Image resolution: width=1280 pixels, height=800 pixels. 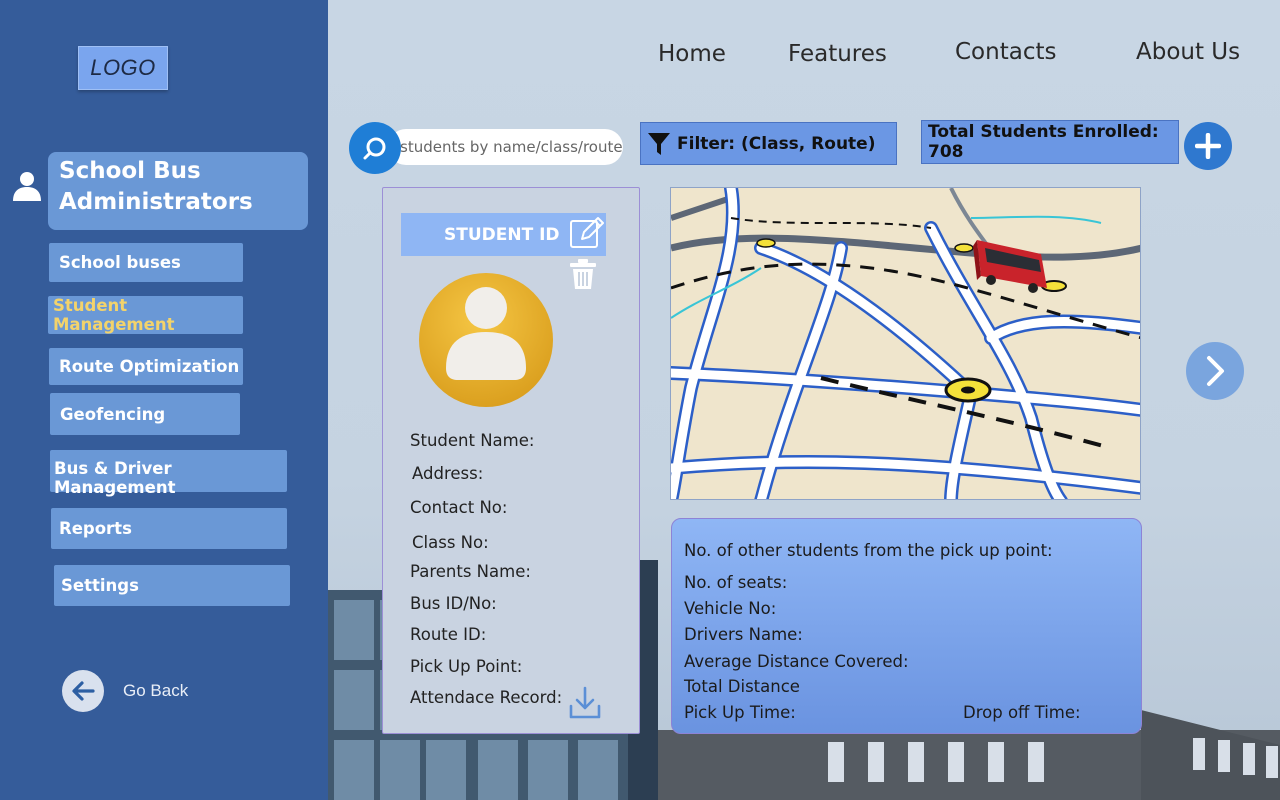 I want to click on download-icon, so click(x=585, y=703).